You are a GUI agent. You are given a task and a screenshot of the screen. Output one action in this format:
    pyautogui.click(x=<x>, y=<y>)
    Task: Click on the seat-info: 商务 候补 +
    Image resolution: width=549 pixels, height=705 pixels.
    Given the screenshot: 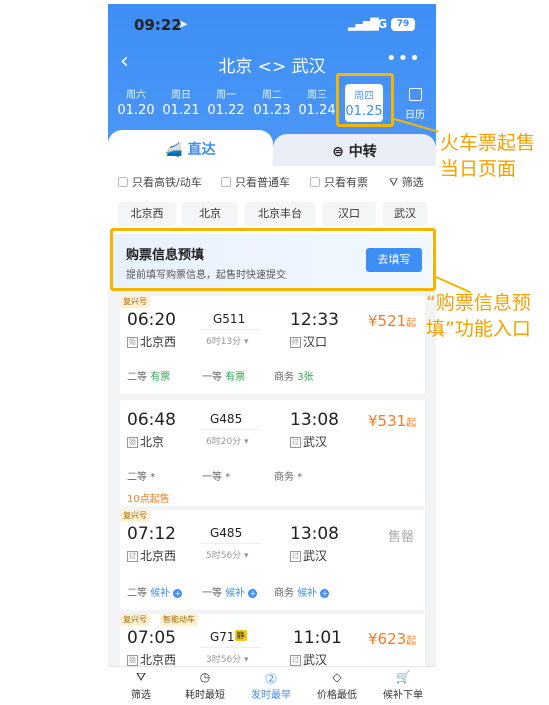 What is the action you would take?
    pyautogui.click(x=302, y=591)
    